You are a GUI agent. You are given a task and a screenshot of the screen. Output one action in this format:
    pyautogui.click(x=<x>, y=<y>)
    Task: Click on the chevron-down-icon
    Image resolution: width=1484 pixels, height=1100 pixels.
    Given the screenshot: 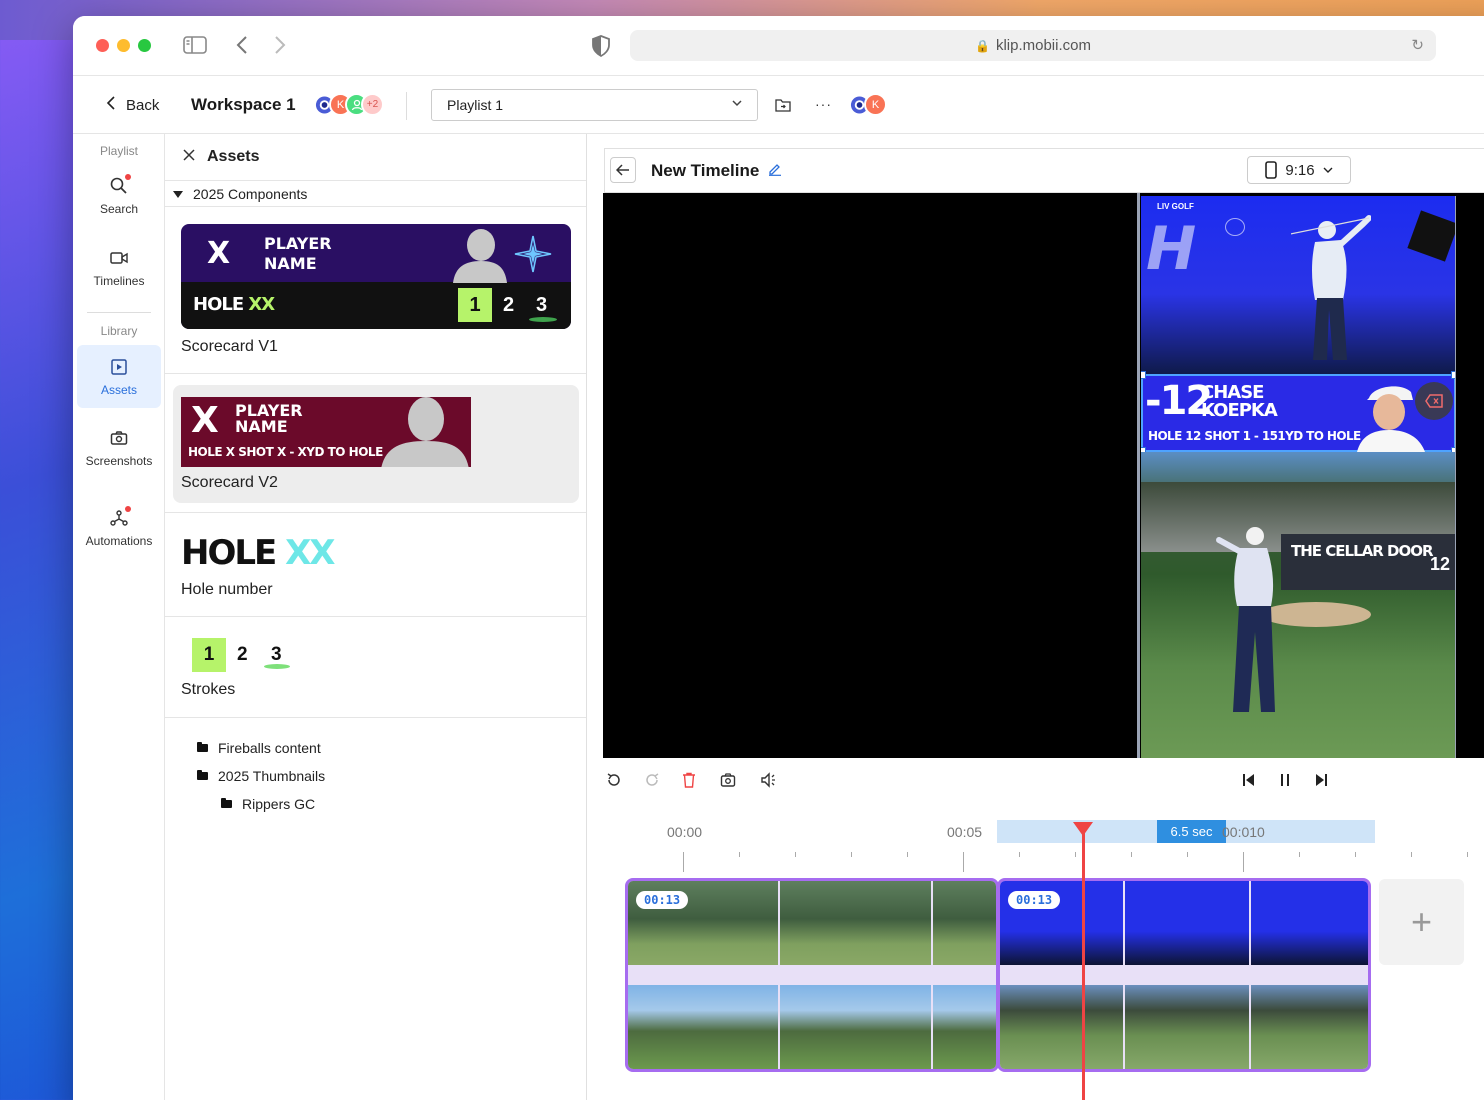 What is the action you would take?
    pyautogui.click(x=1328, y=170)
    